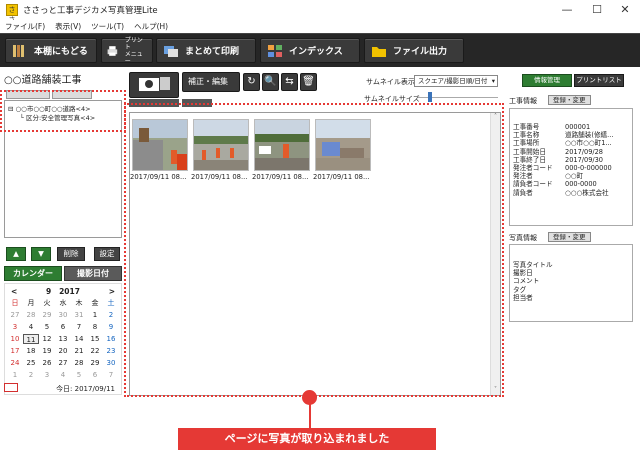  What do you see at coordinates (520, 289) in the screenshot?
I see `photo-info-row: タグ` at bounding box center [520, 289].